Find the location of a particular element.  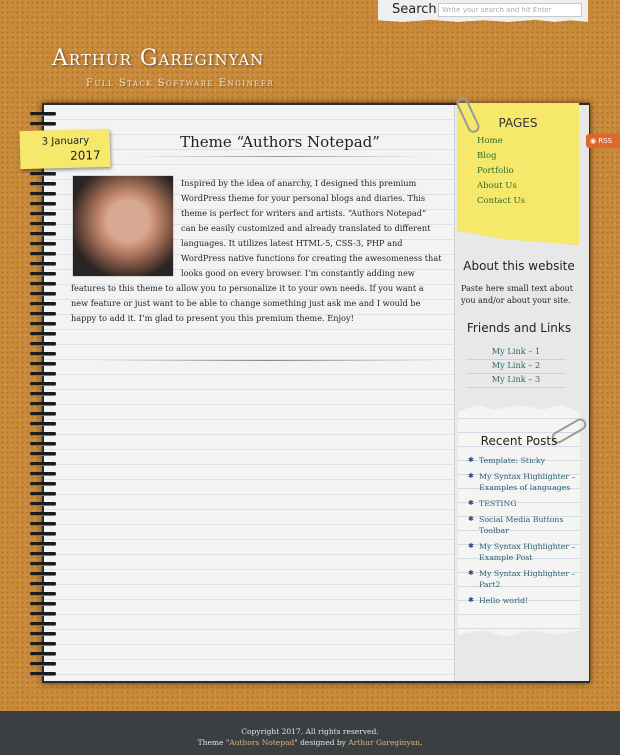

date-tag: 3 January 2017 is located at coordinates (65, 149).